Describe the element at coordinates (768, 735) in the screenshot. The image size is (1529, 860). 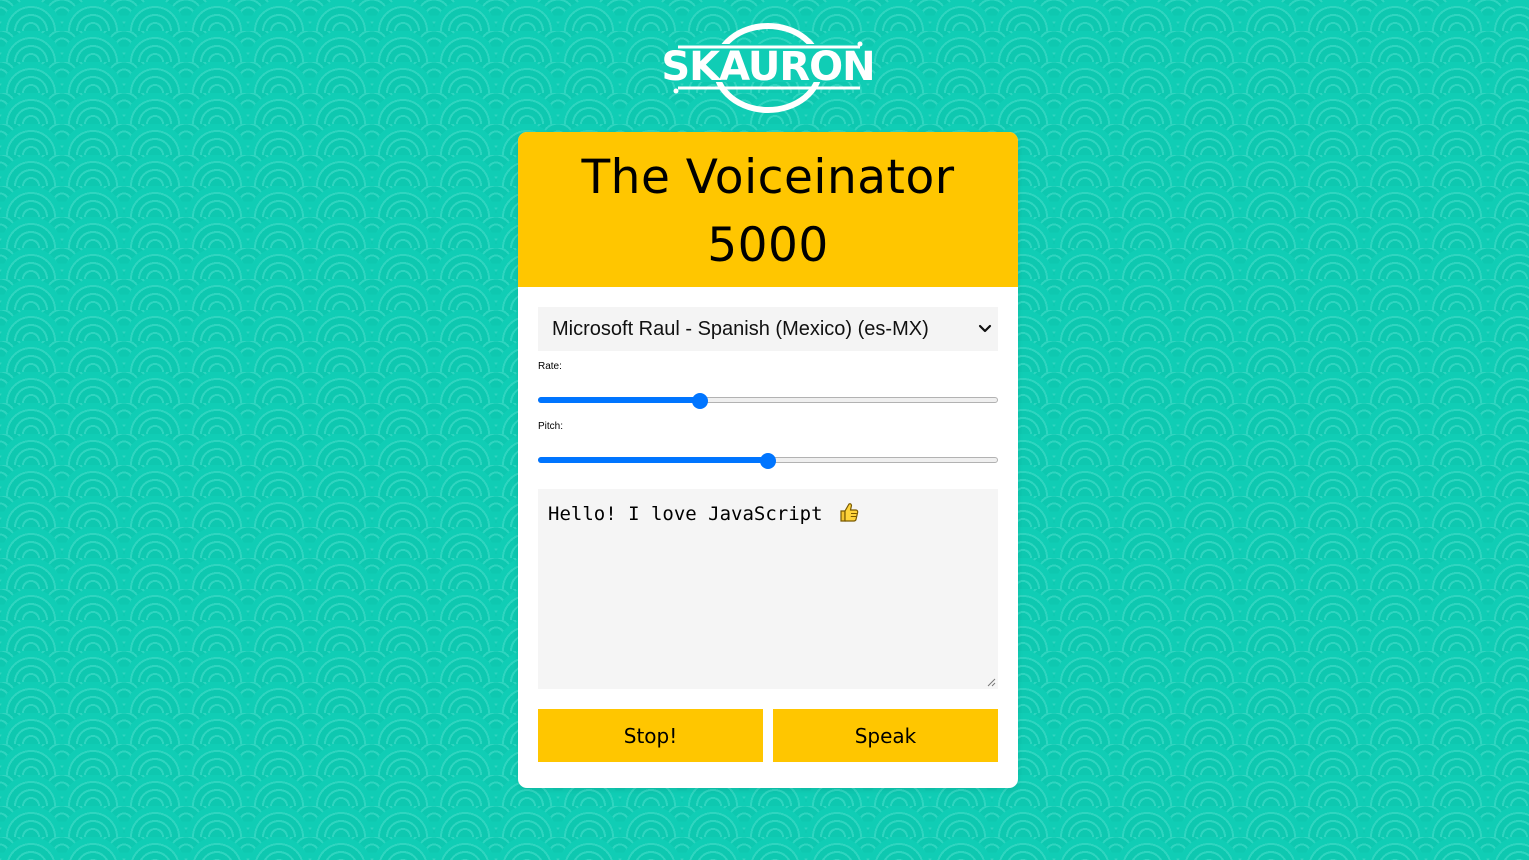
I see `action-buttons: Stop! Speak` at that location.